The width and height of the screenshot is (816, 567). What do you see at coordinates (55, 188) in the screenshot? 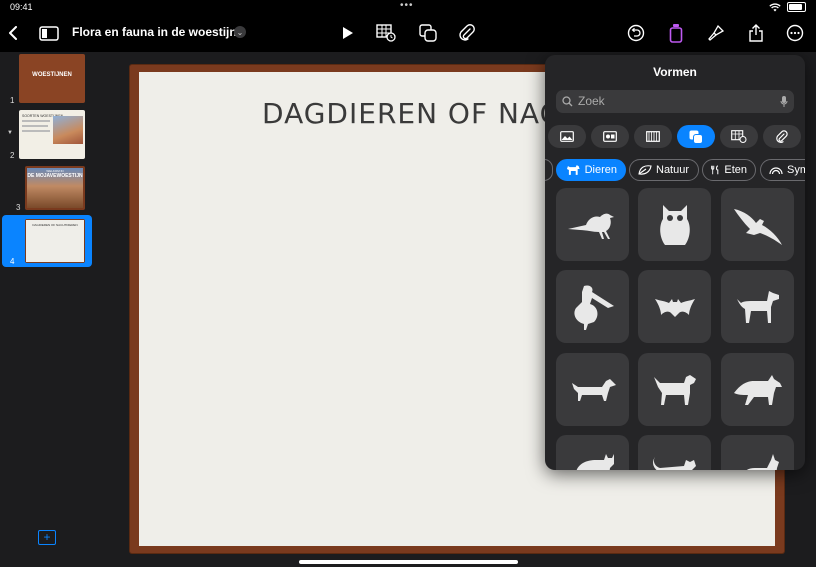
I see `slide-thumbnail-3: WELKOM IN DE MOJAVEWOESTIJN` at bounding box center [55, 188].